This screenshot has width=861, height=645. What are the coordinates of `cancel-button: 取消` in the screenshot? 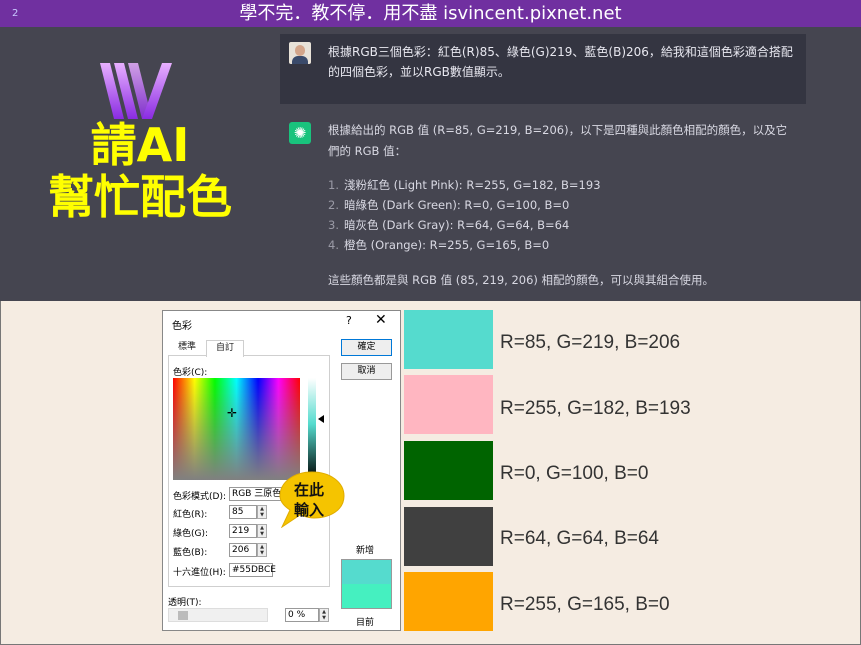 It's located at (366, 371).